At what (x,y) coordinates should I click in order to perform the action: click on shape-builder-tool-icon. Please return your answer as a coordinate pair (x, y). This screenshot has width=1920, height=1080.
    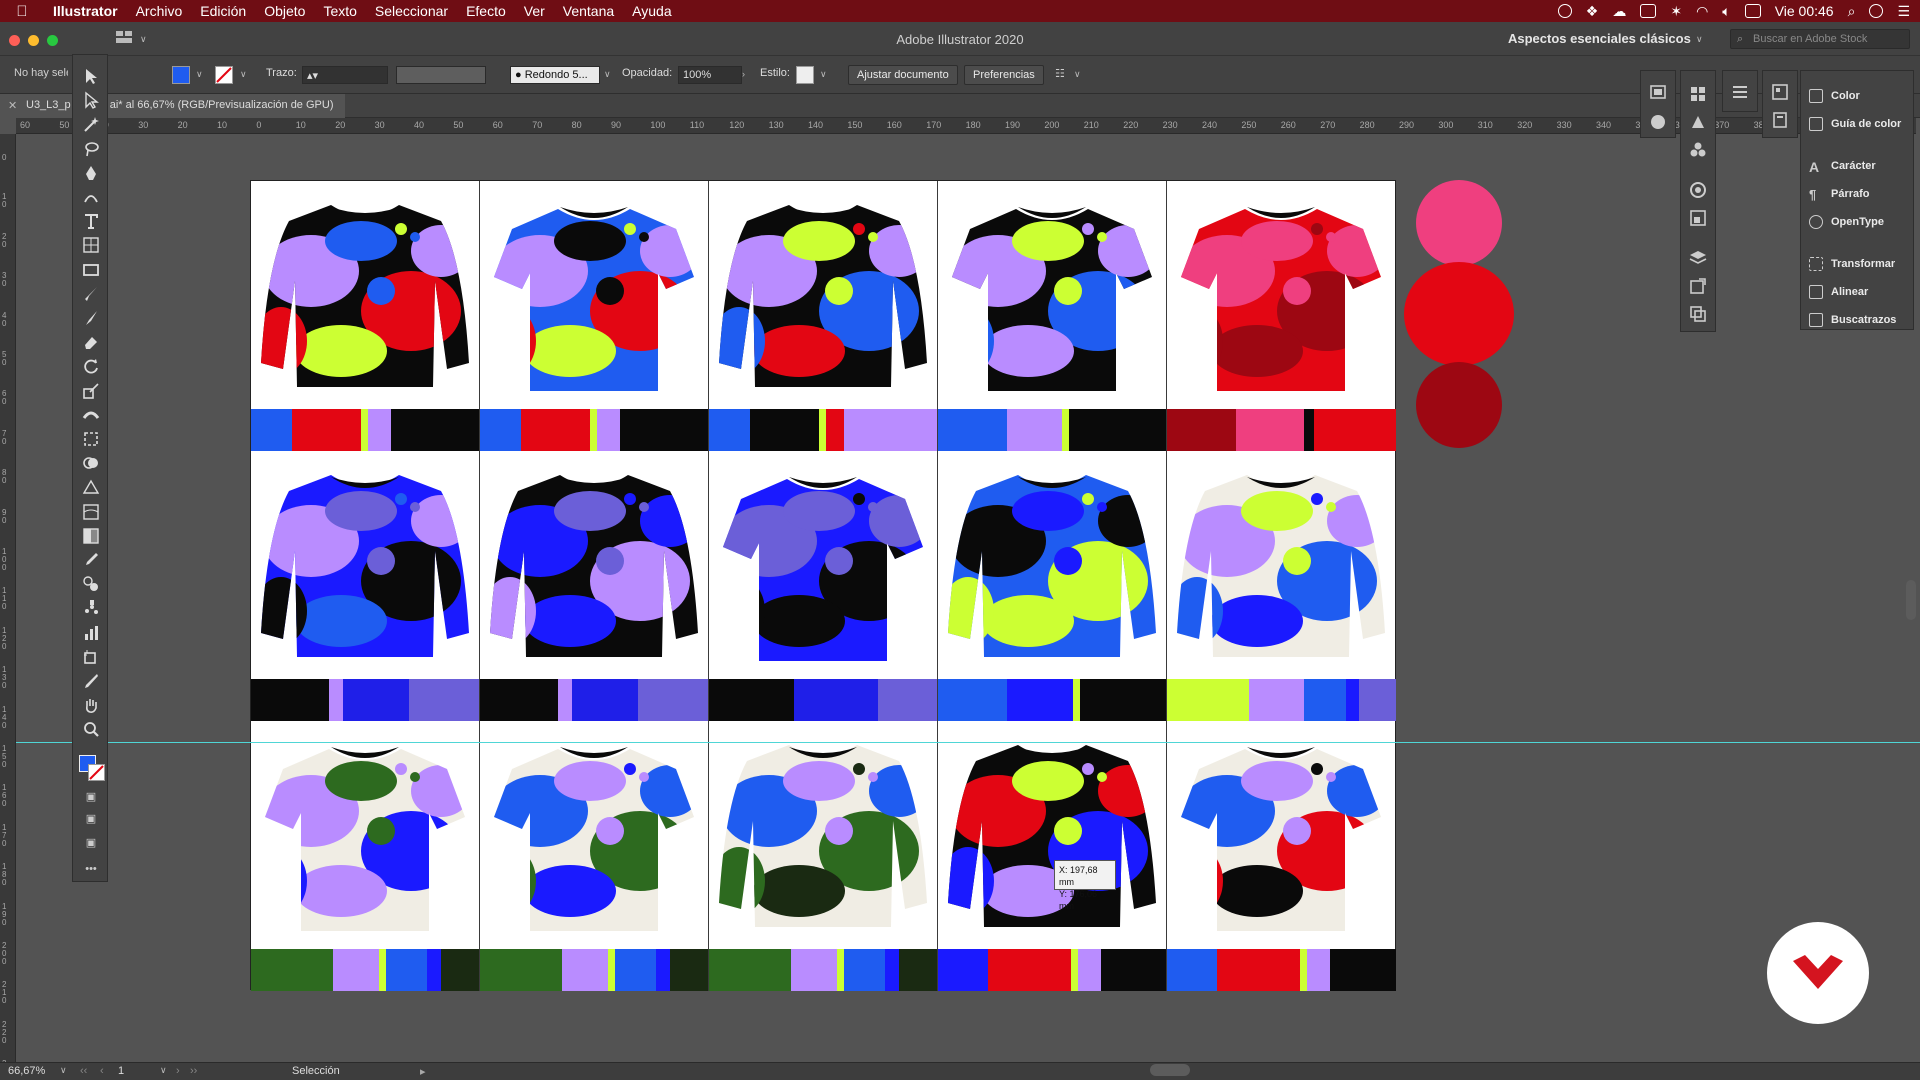
    Looking at the image, I should click on (91, 463).